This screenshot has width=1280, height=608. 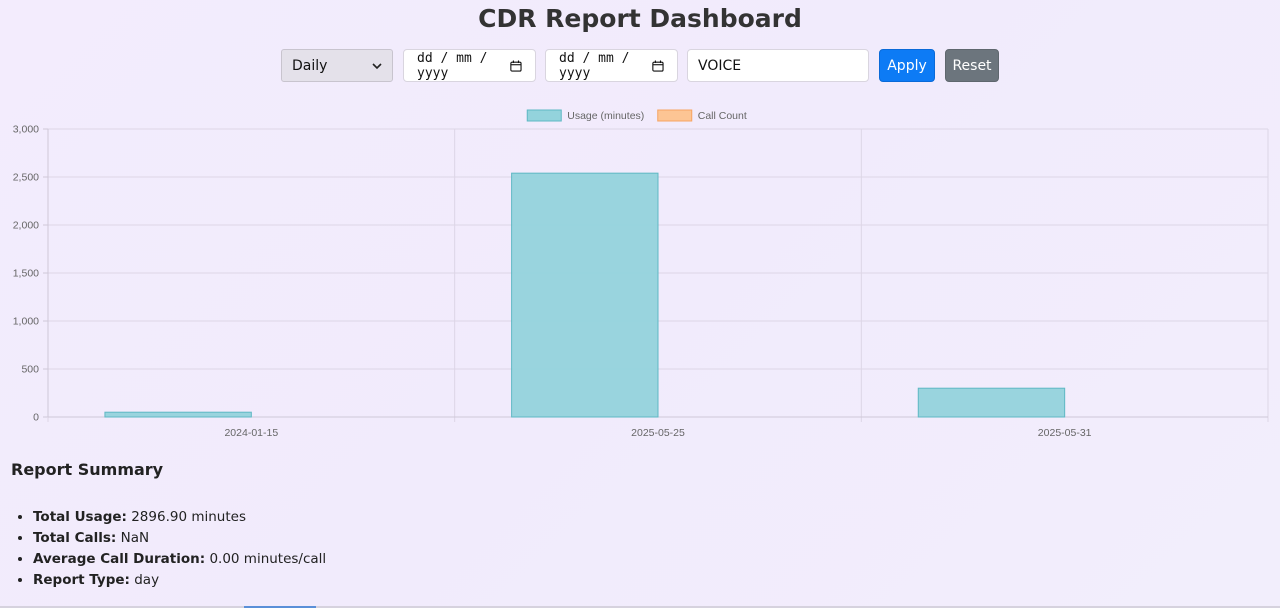 I want to click on summary-item-avg-duration: Average Call Duration: 0.00 minutes/call, so click(x=179, y=559).